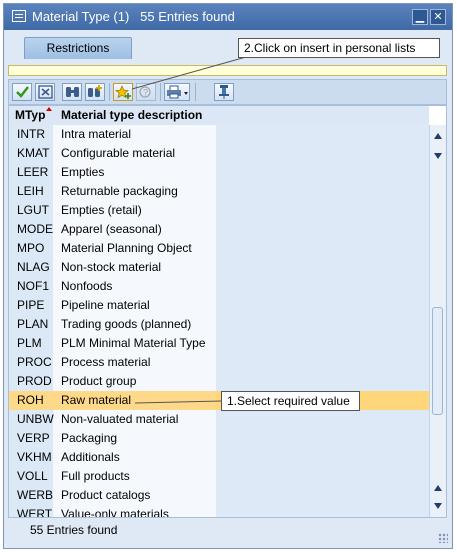 This screenshot has width=457, height=552. What do you see at coordinates (30, 400) in the screenshot?
I see `cell-material-type: ROH` at bounding box center [30, 400].